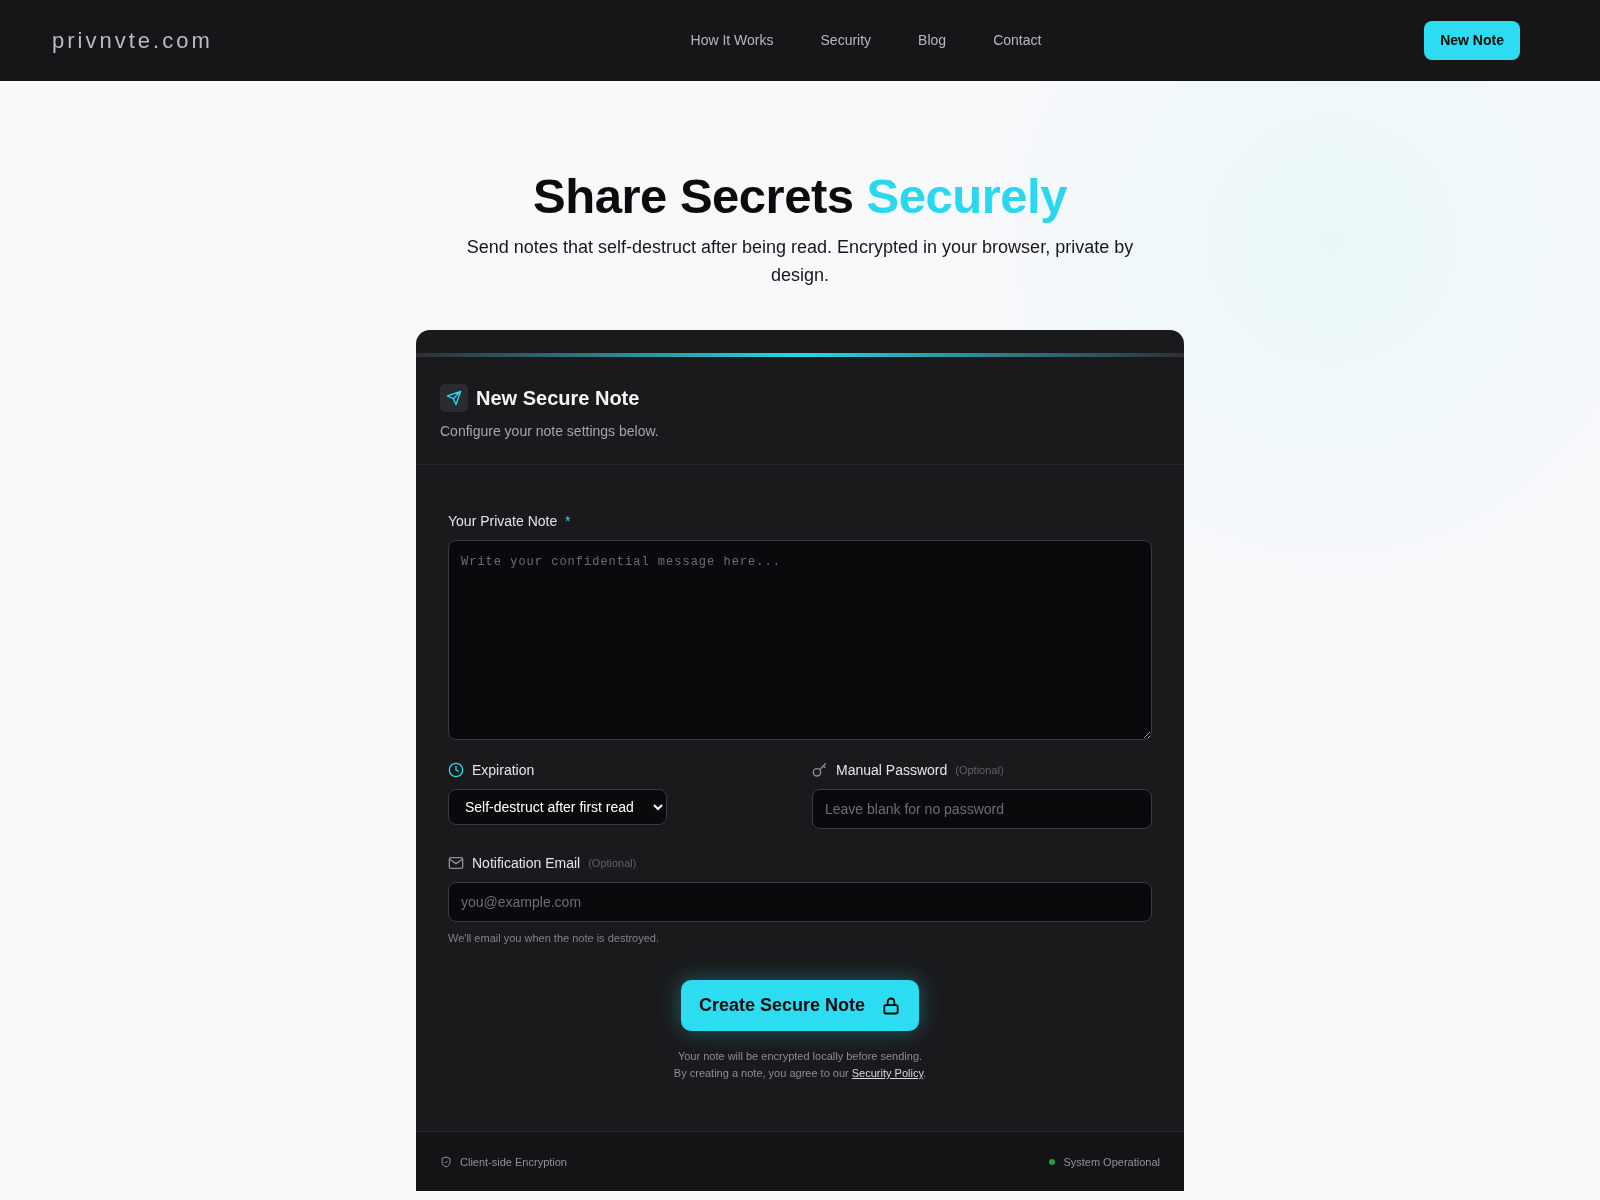 The height and width of the screenshot is (1200, 1600). I want to click on nav-link: Contact, so click(1017, 40).